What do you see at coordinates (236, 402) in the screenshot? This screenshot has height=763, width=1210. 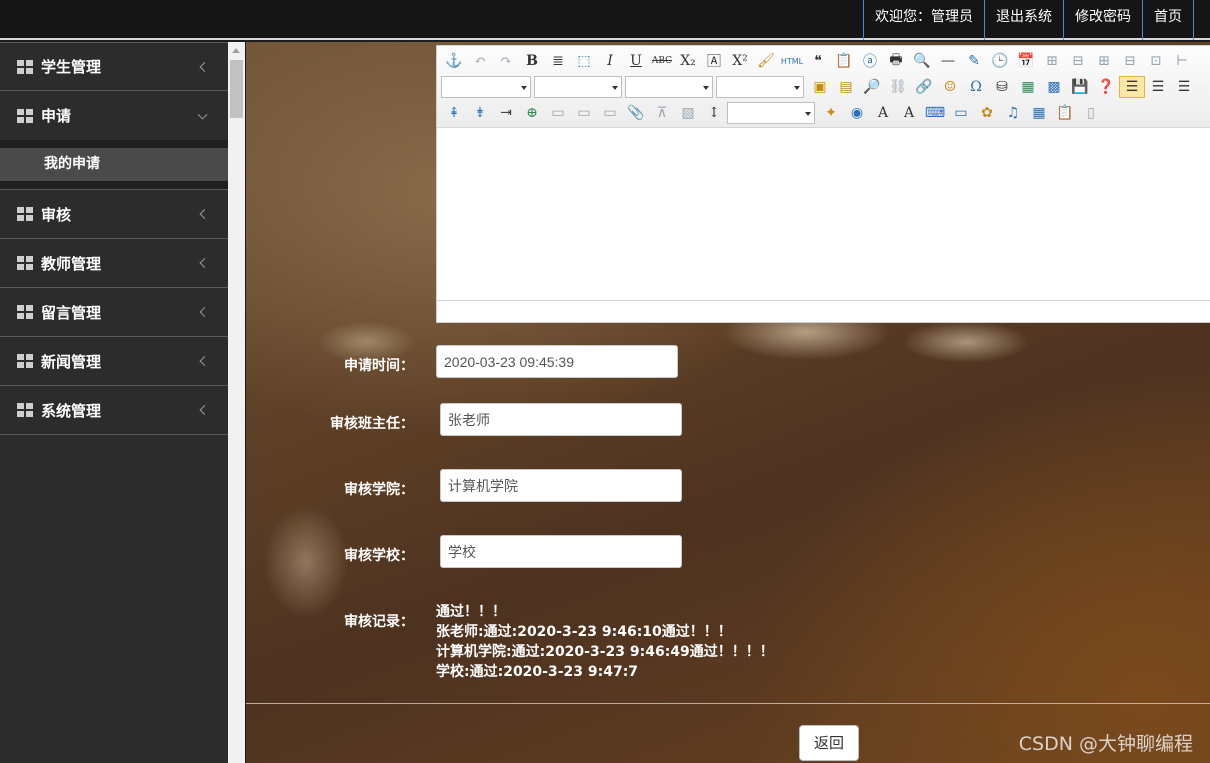 I see `sidebar-scrollbar` at bounding box center [236, 402].